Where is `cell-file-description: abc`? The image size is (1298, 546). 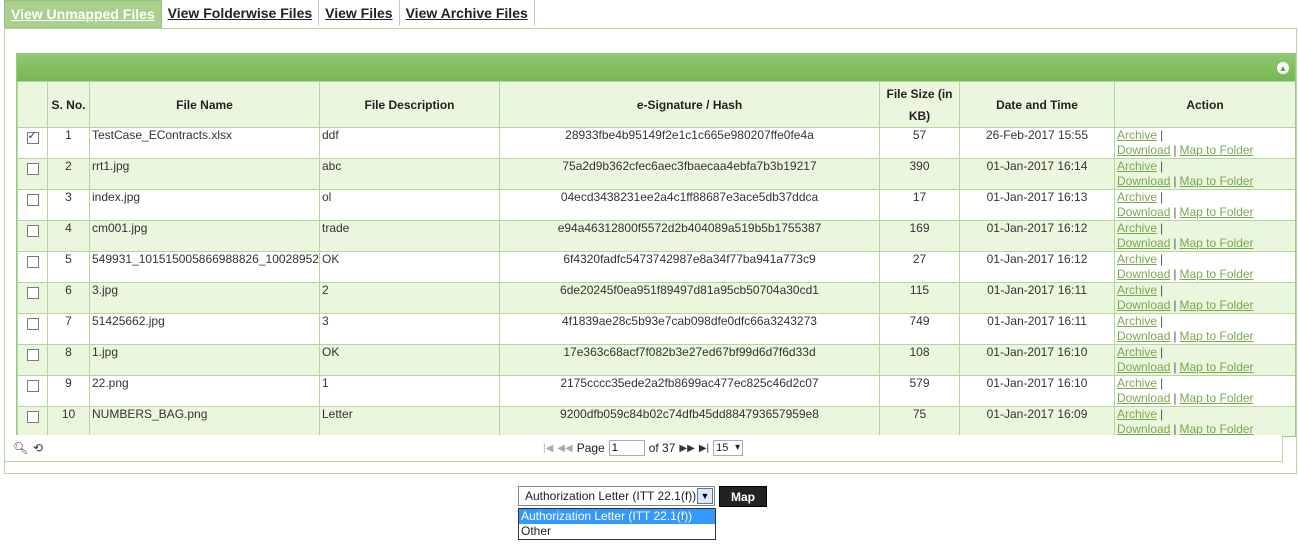
cell-file-description: abc is located at coordinates (409, 174).